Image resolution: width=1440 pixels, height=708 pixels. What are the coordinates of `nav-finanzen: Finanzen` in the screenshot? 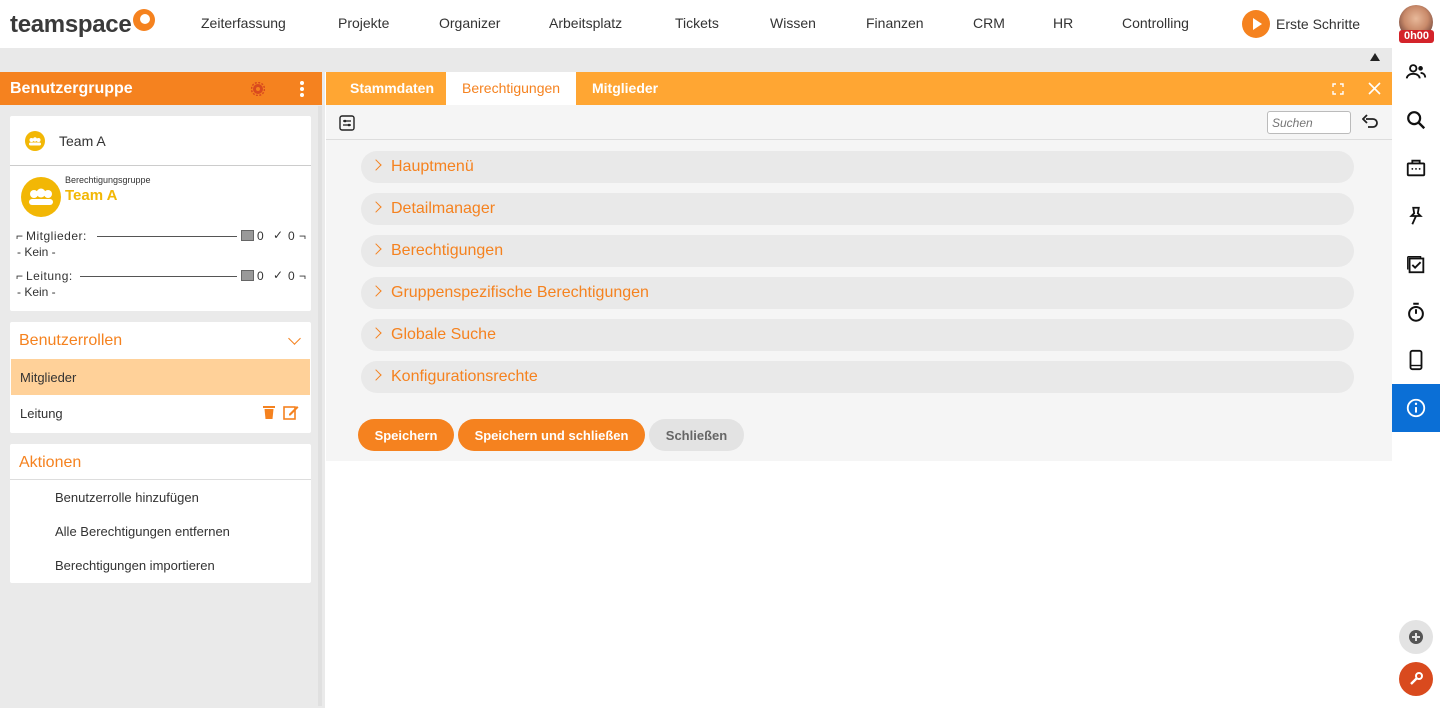 It's located at (895, 23).